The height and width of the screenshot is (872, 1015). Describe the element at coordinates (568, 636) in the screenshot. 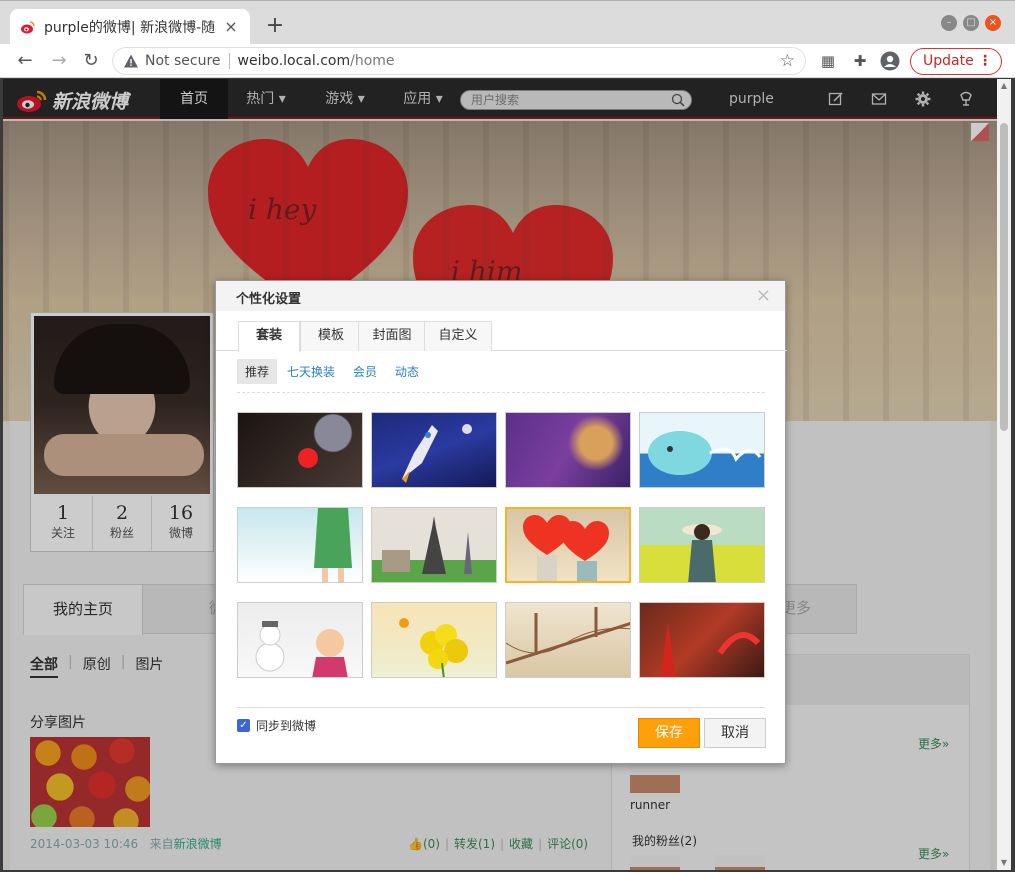

I see `bridge-icon` at that location.